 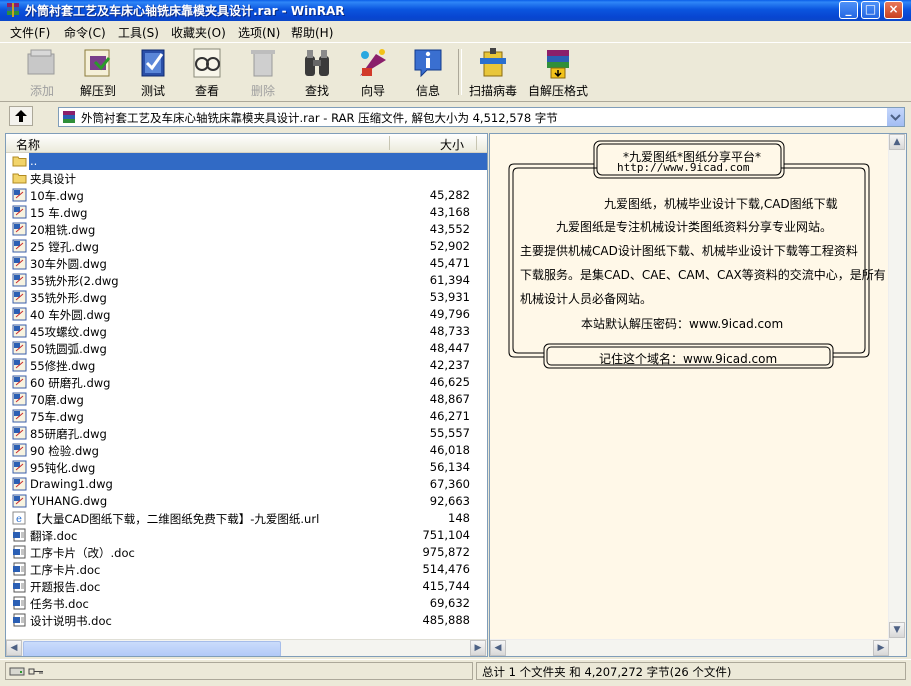 What do you see at coordinates (246, 535) in the screenshot?
I see `list-item: 翻译.doc 751,104` at bounding box center [246, 535].